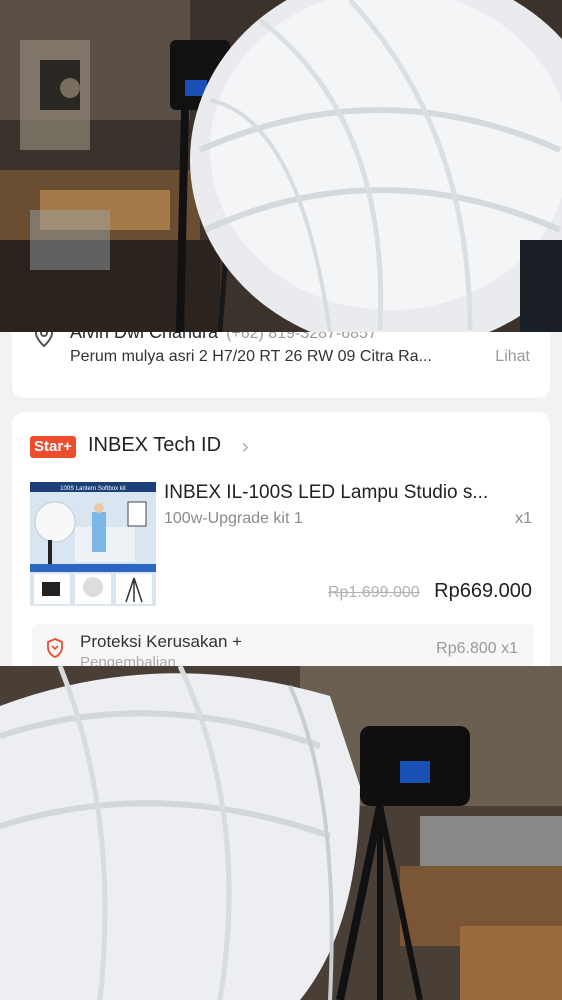 This screenshot has width=562, height=1000. I want to click on product-variant: 100w-Upgrade kit 1, so click(233, 518).